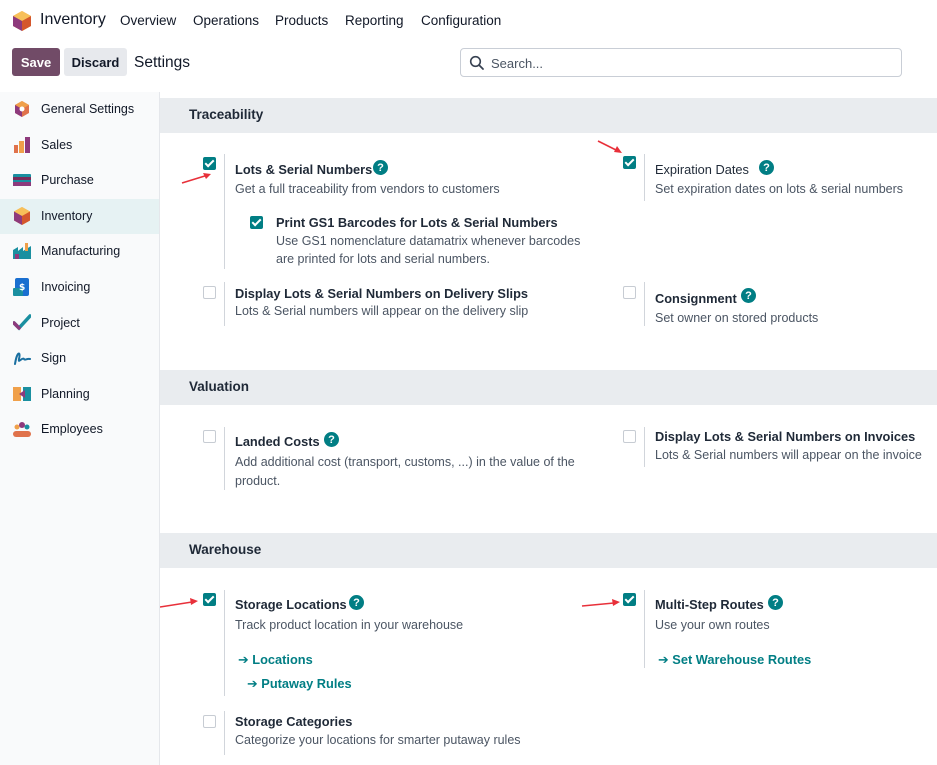  Describe the element at coordinates (548, 115) in the screenshot. I see `section-header-traceability: Traceability` at that location.